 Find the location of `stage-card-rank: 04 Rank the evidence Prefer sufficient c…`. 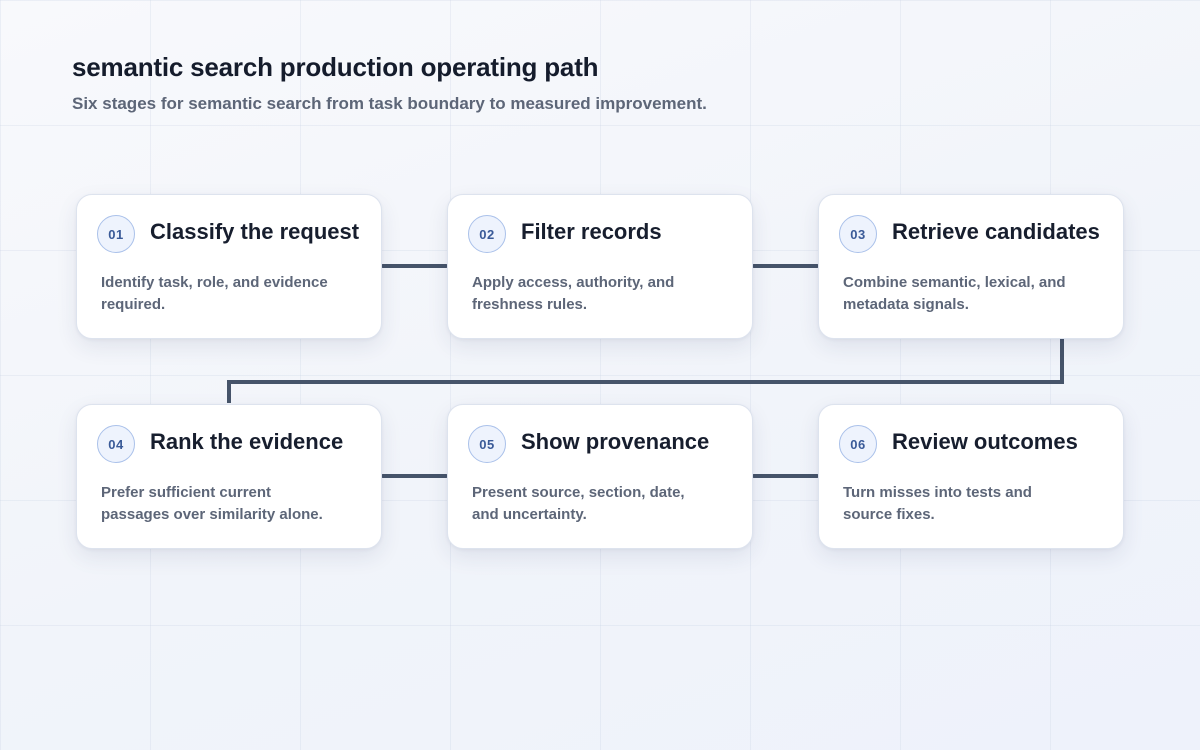

stage-card-rank: 04 Rank the evidence Prefer sufficient c… is located at coordinates (229, 476).